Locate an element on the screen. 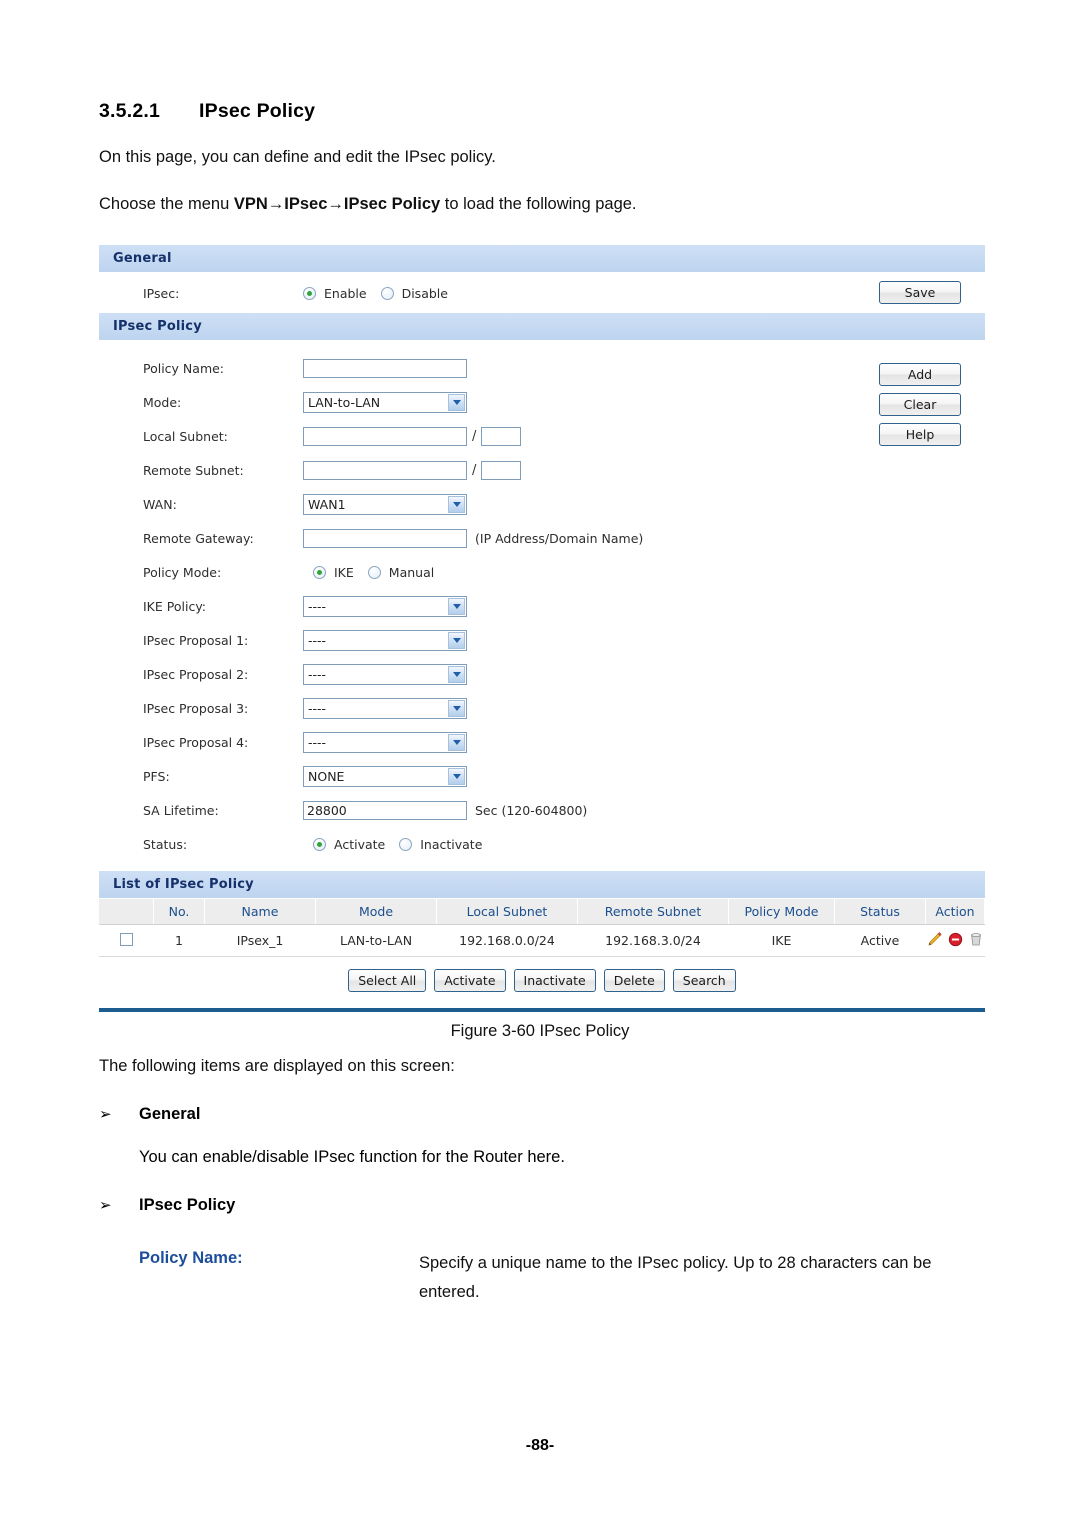 This screenshot has width=1080, height=1527. column-header-local-subnet: Local Subnet is located at coordinates (507, 912).